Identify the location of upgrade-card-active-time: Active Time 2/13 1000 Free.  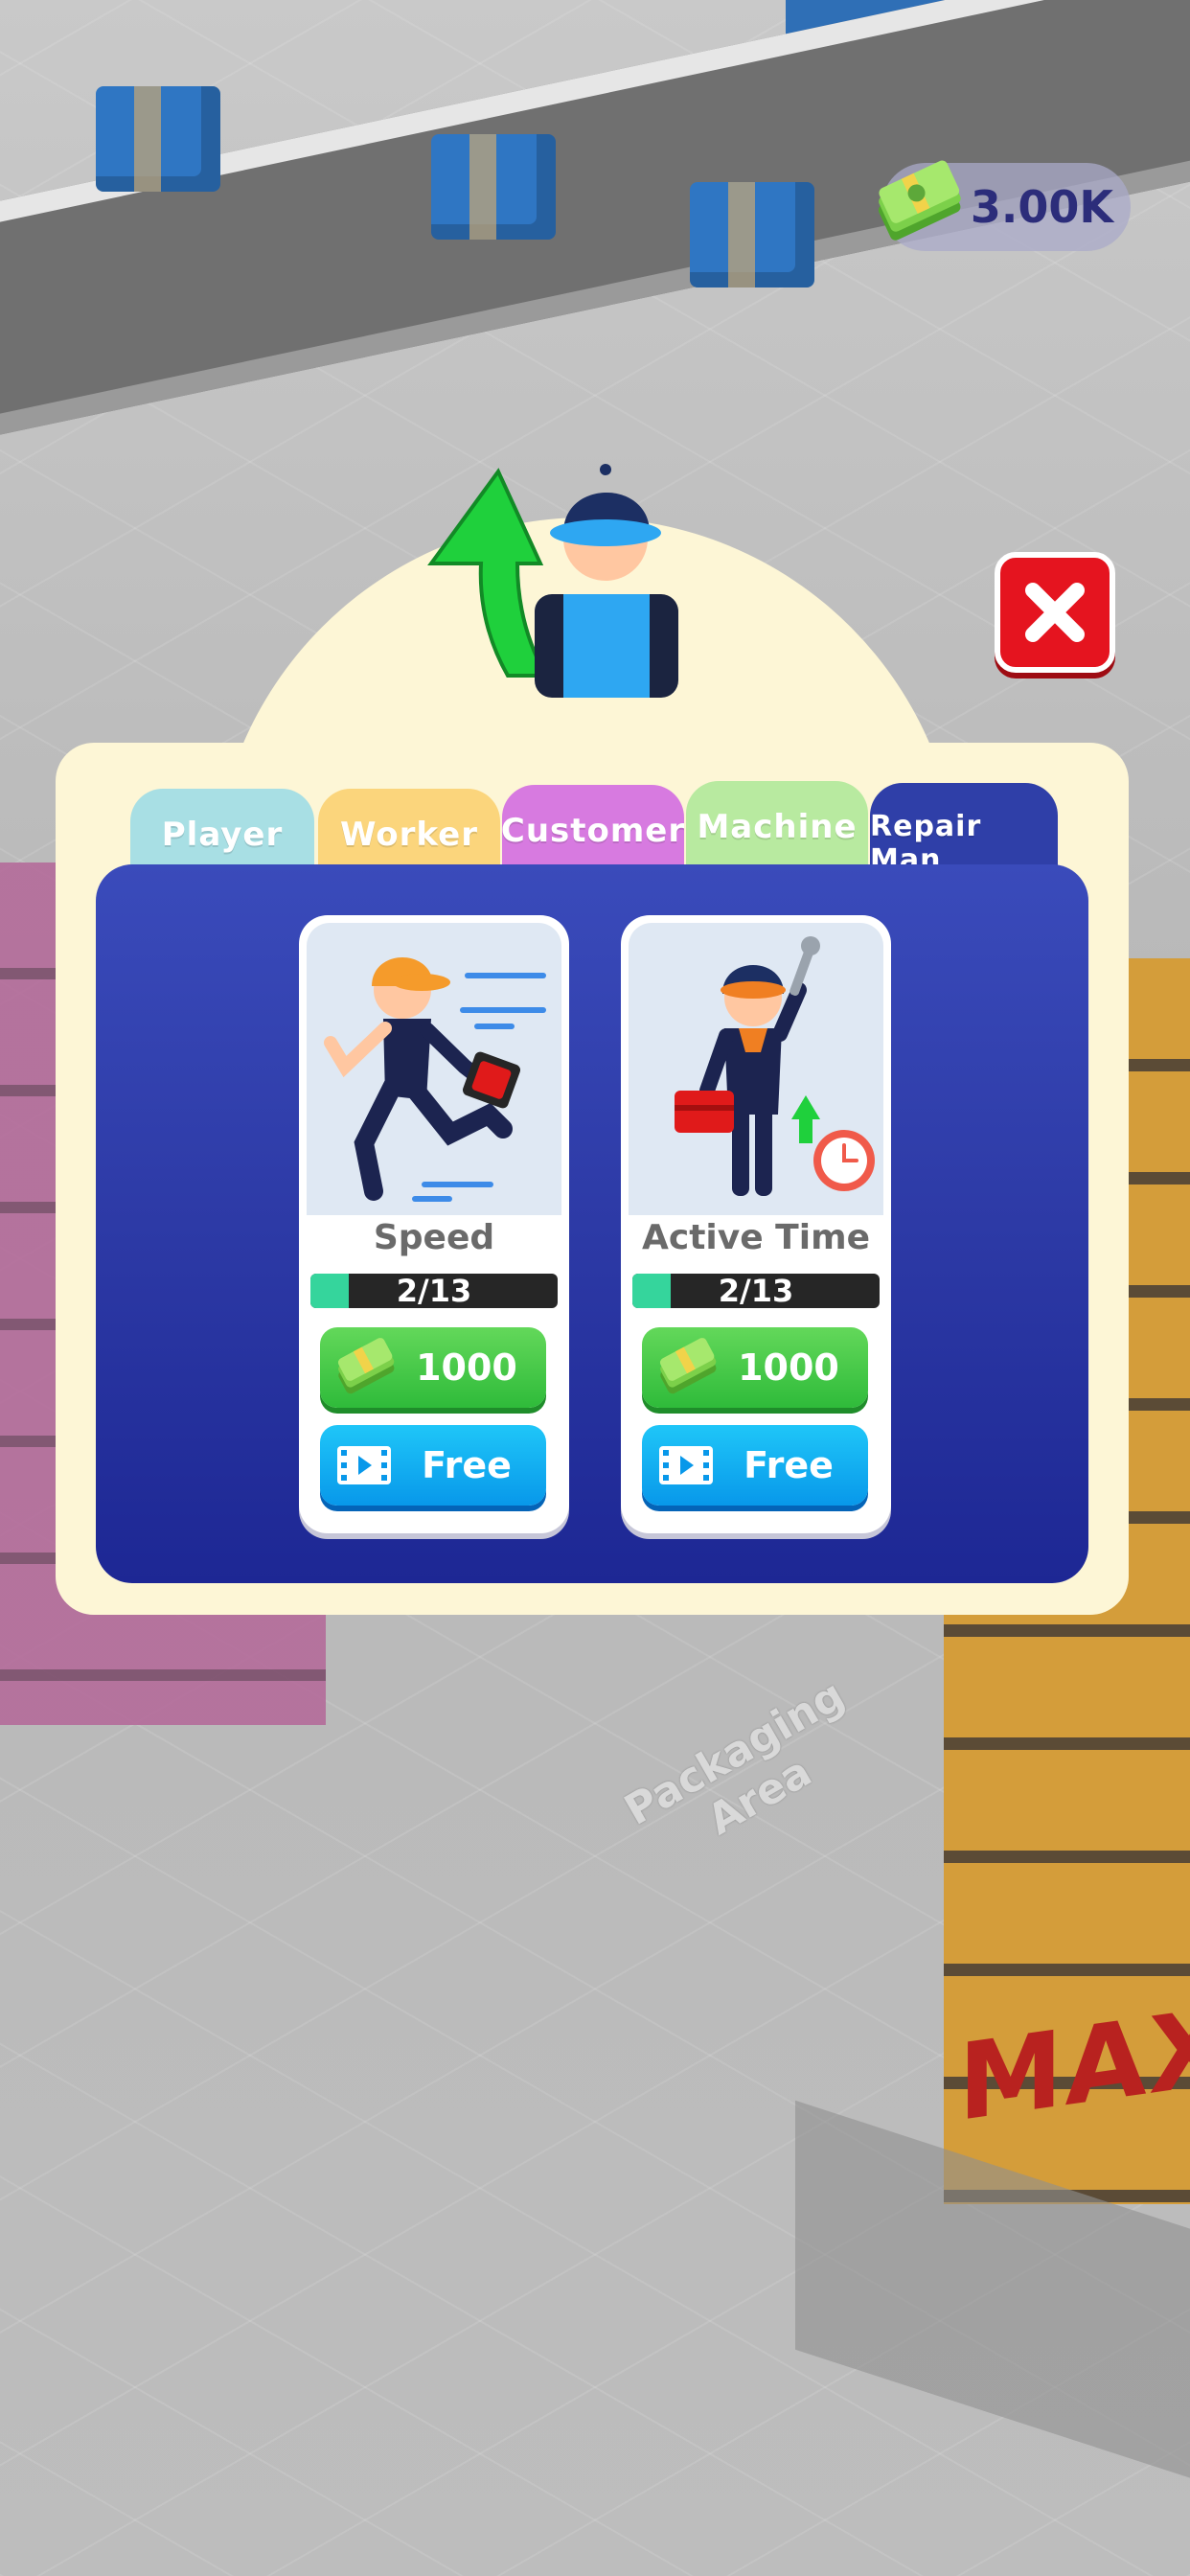
(756, 1224).